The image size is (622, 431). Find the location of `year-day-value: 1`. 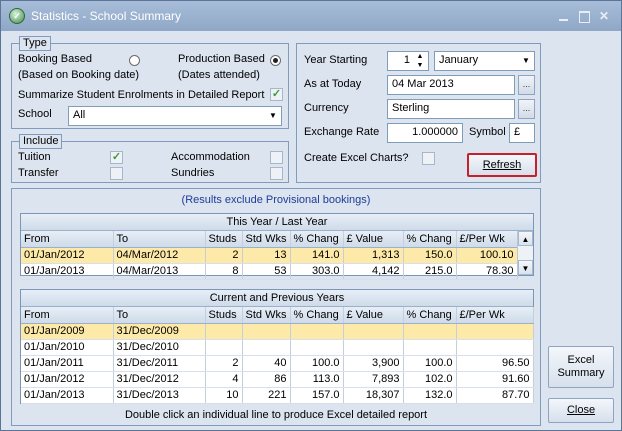

year-day-value: 1 is located at coordinates (406, 60).